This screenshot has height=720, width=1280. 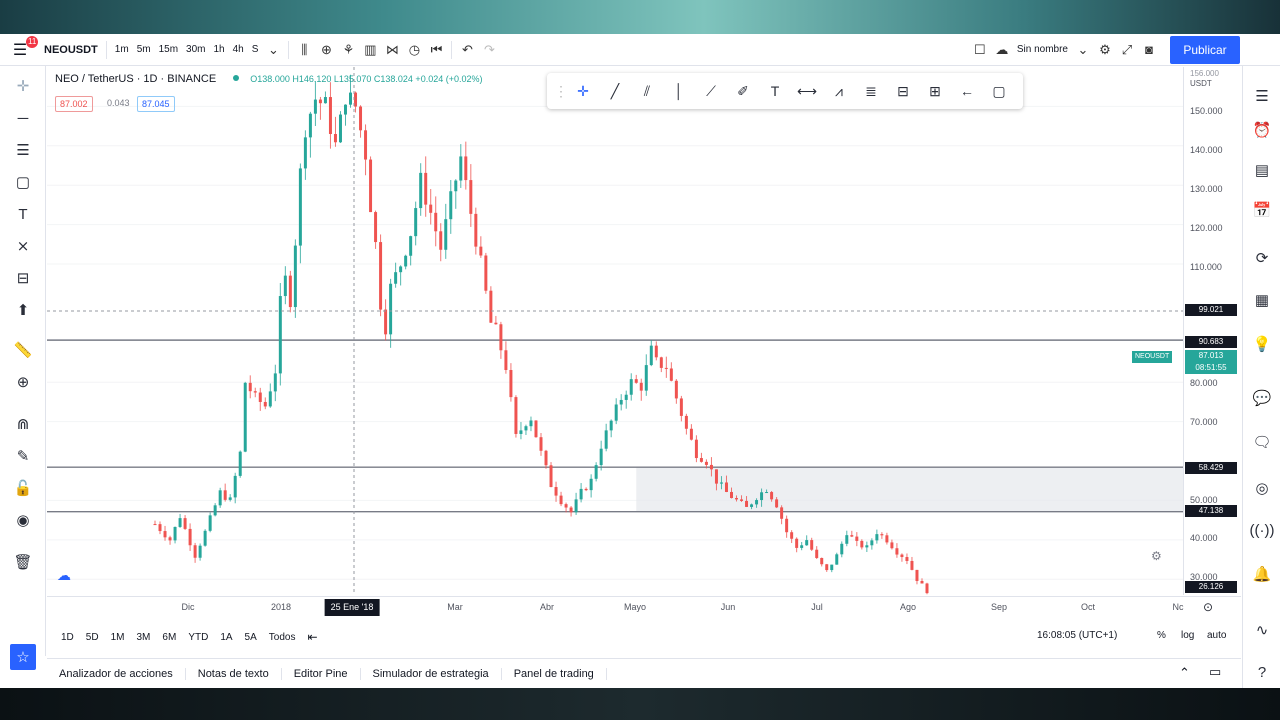 What do you see at coordinates (118, 637) in the screenshot?
I see `range-1m: 1M` at bounding box center [118, 637].